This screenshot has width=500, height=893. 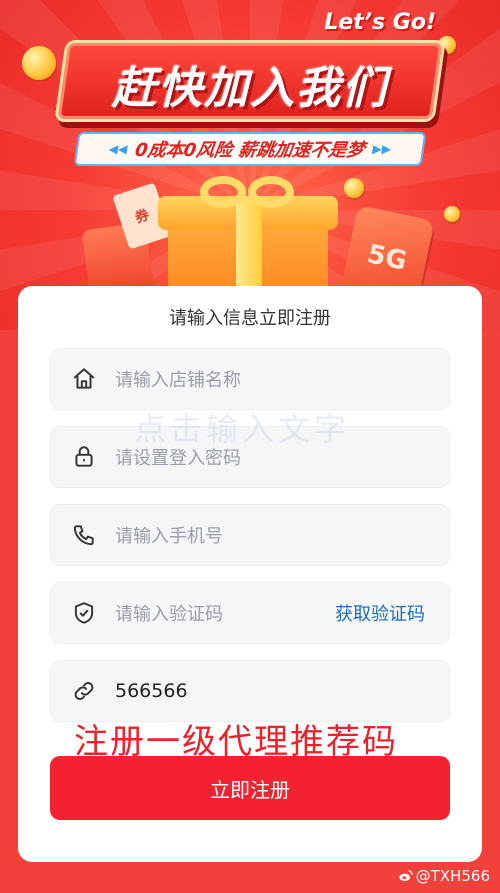 What do you see at coordinates (250, 88) in the screenshot?
I see `banner-title: 赶快加入我们` at bounding box center [250, 88].